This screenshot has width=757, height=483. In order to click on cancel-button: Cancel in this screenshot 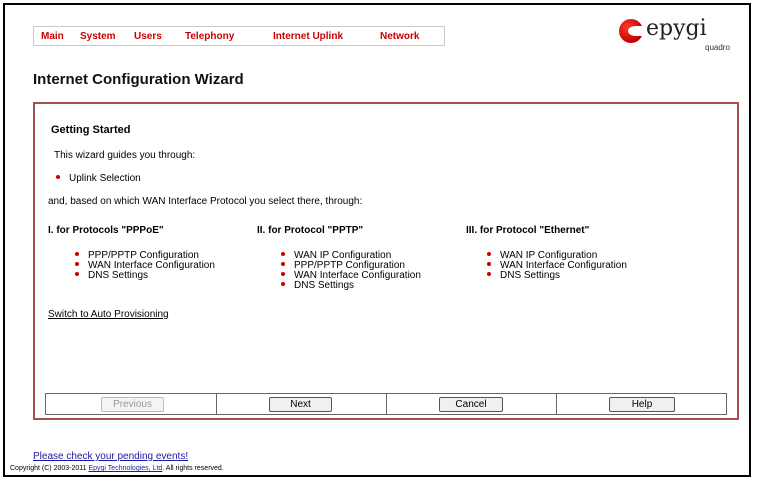, I will do `click(471, 404)`.